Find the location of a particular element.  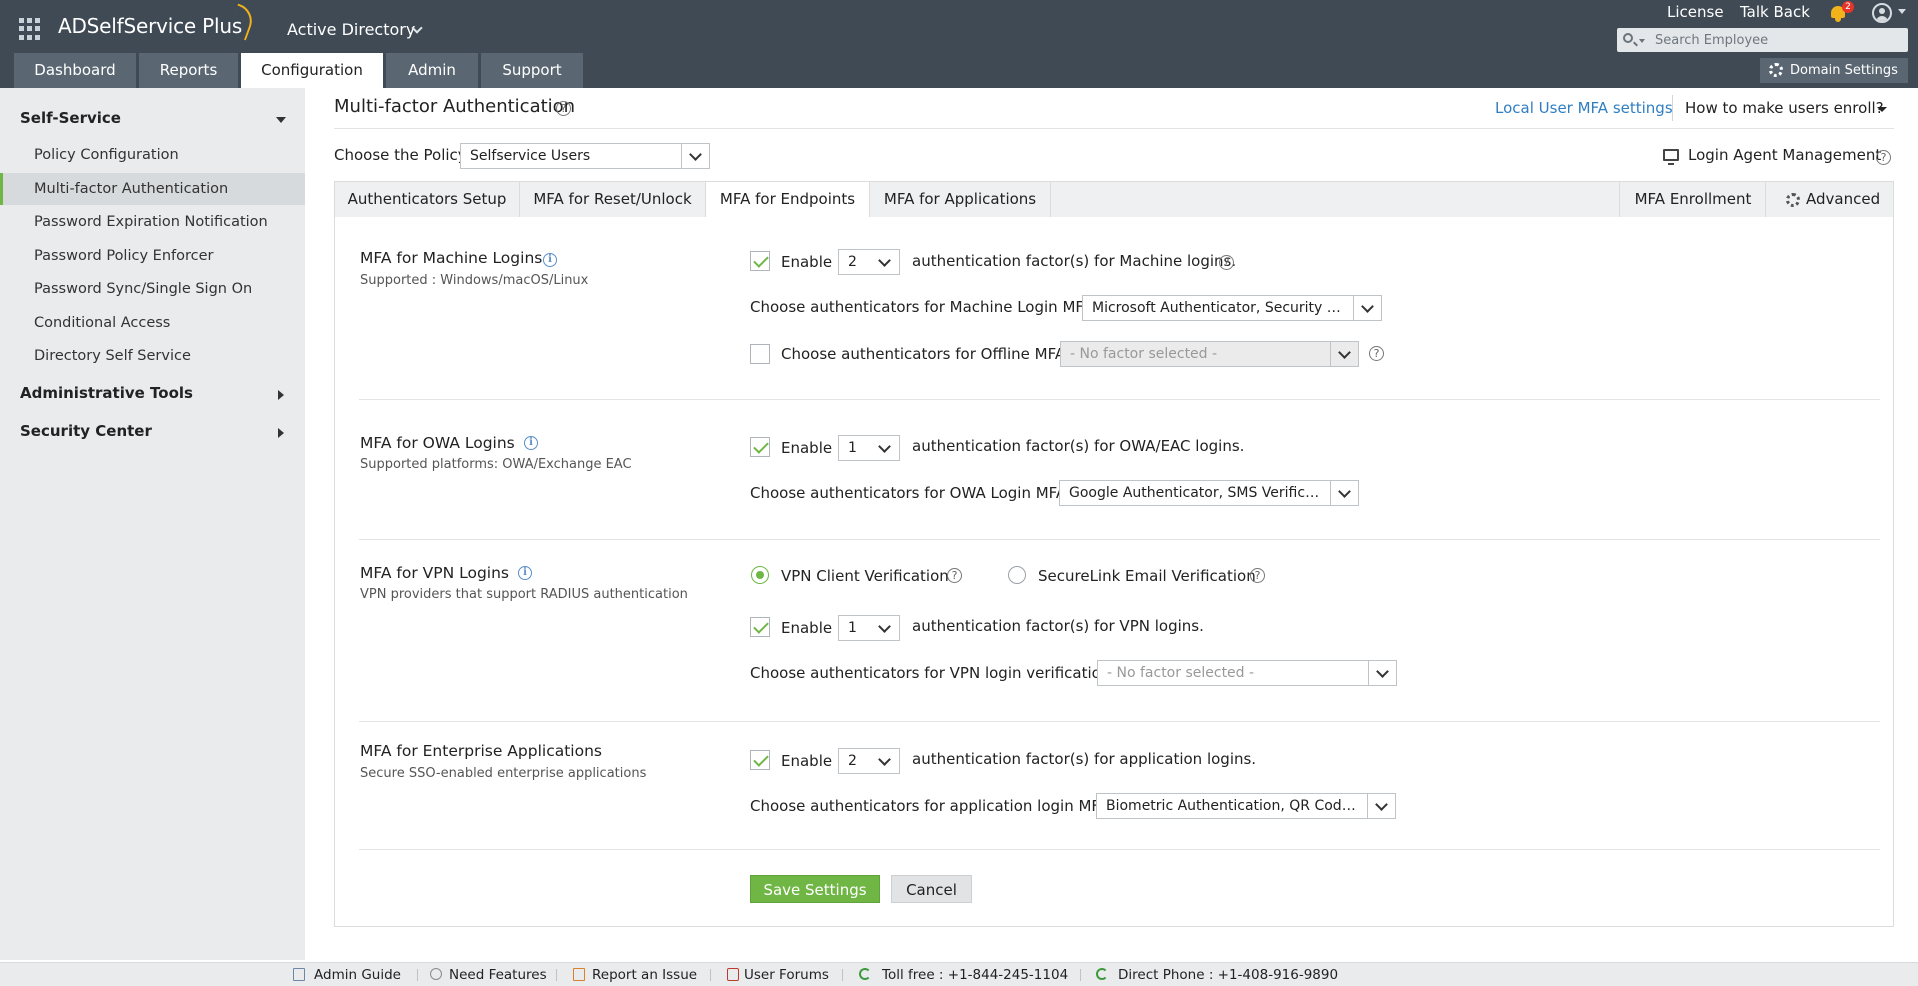

nav-tab-dashboard: Dashboard is located at coordinates (75, 70).